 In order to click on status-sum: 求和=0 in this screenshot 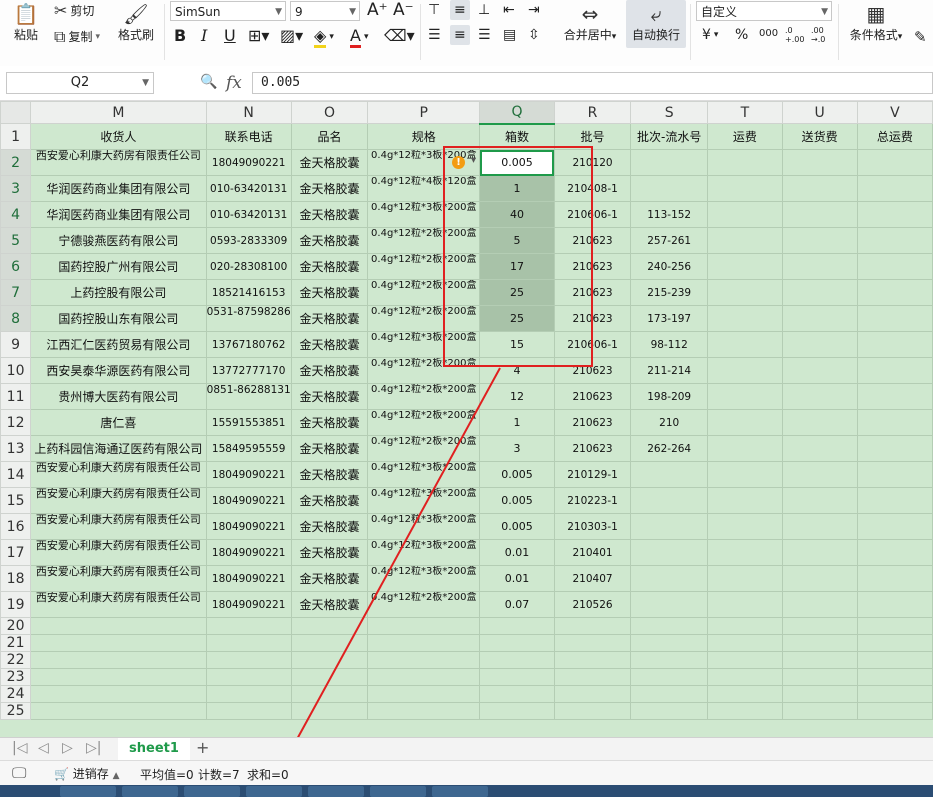, I will do `click(268, 775)`.